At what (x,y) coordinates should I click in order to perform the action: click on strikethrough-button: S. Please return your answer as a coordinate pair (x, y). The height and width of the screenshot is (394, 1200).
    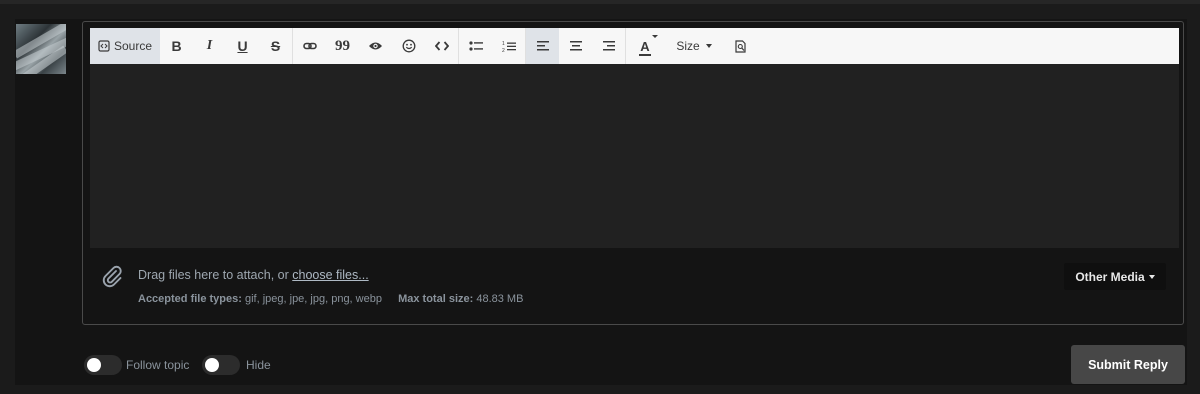
    Looking at the image, I should click on (275, 46).